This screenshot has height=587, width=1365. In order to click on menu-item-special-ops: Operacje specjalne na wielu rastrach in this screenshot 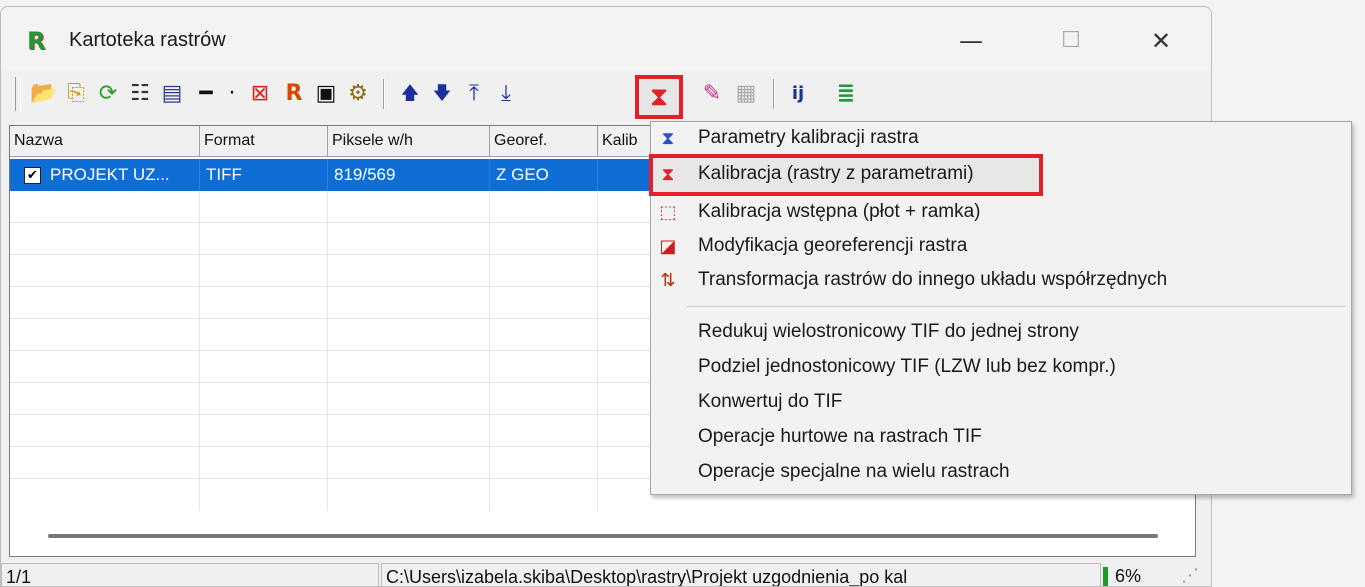, I will do `click(1001, 473)`.